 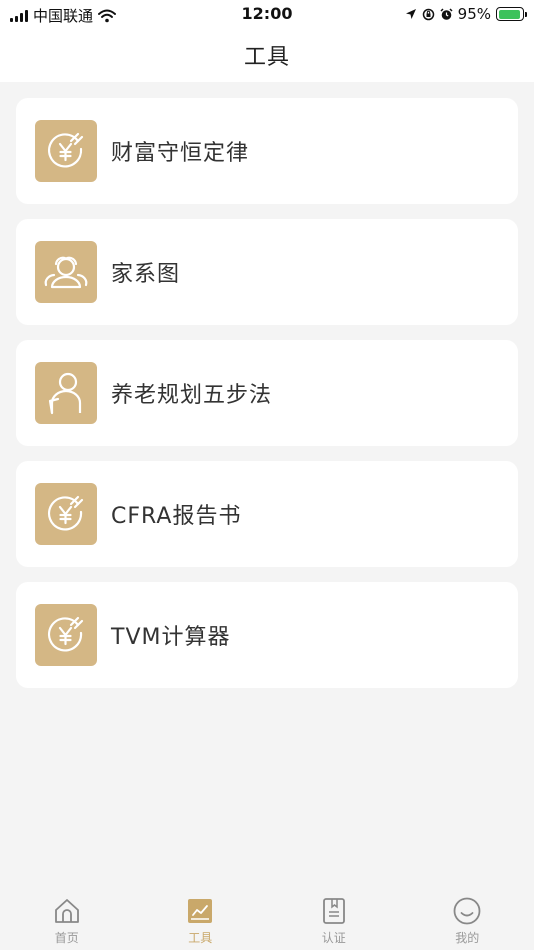 What do you see at coordinates (267, 14) in the screenshot?
I see `status-bar: 中国联通 12:00 95%` at bounding box center [267, 14].